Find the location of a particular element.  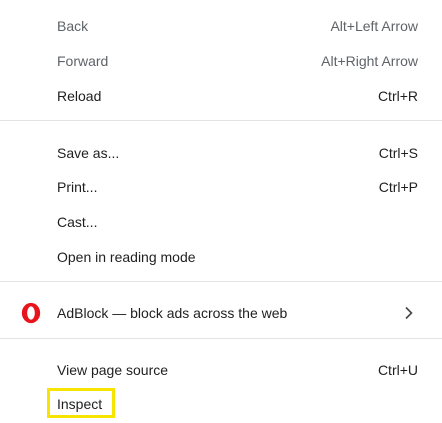

menu-item-label: Reload is located at coordinates (79, 95).